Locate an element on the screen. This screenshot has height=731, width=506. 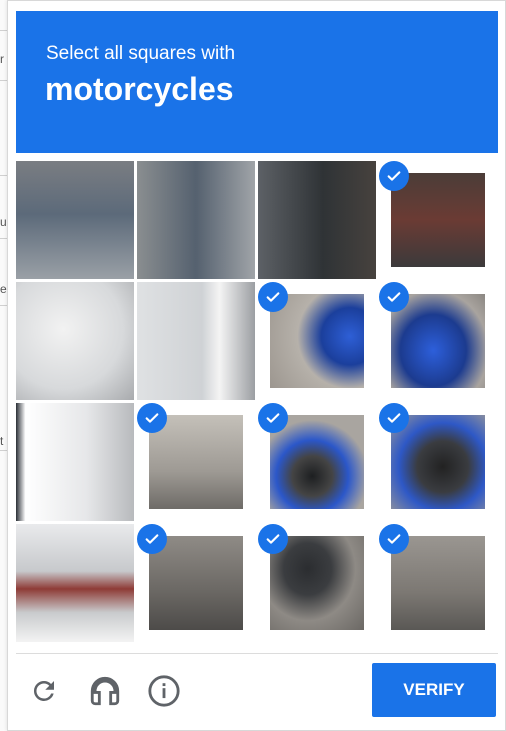
verify-button: VERIFY is located at coordinates (434, 690).